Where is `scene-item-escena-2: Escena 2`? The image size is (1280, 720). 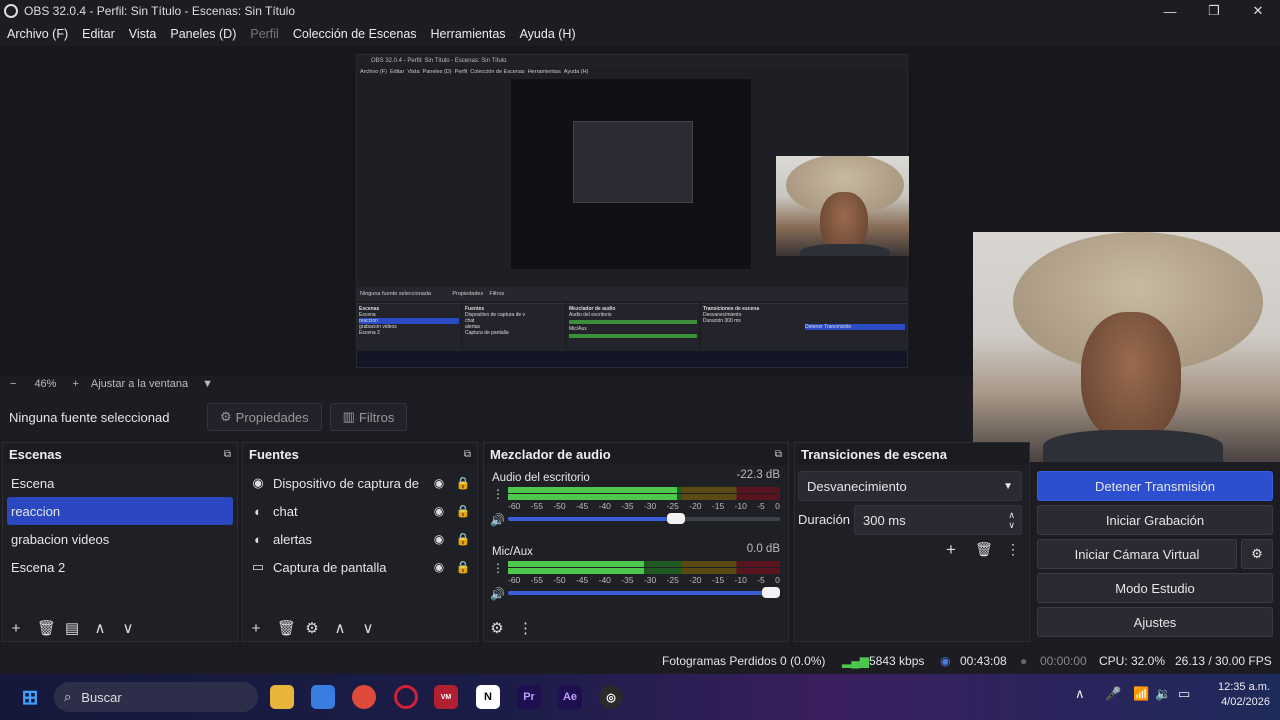
scene-item-escena-2: Escena 2 is located at coordinates (120, 567).